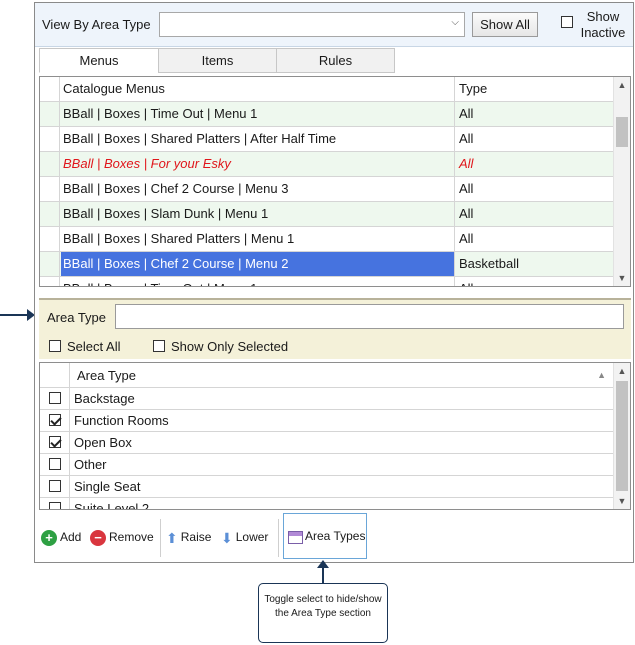 The image size is (635, 645). I want to click on table-row: BBall | Boxes | For your Esky All, so click(327, 164).